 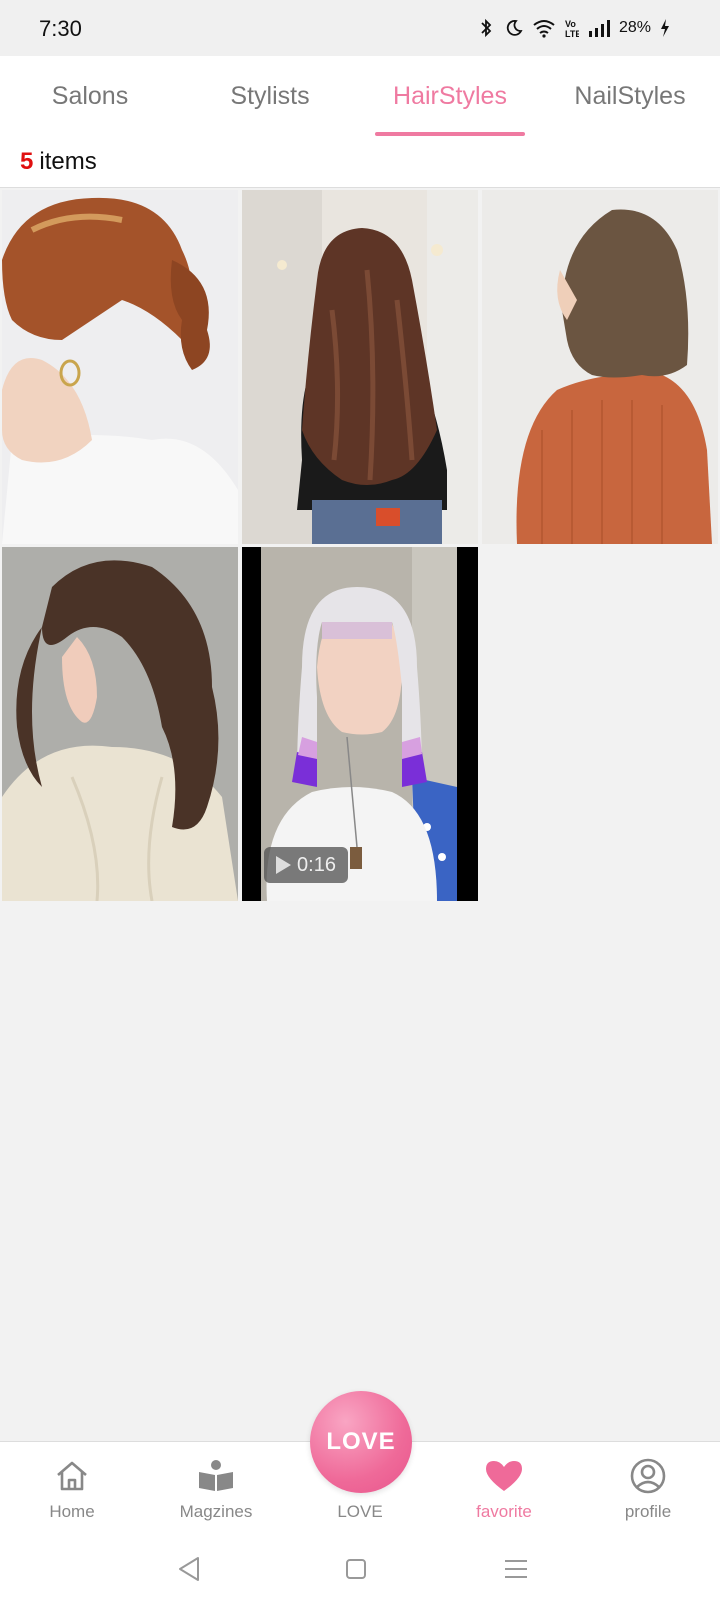 What do you see at coordinates (189, 1569) in the screenshot?
I see `back-icon` at bounding box center [189, 1569].